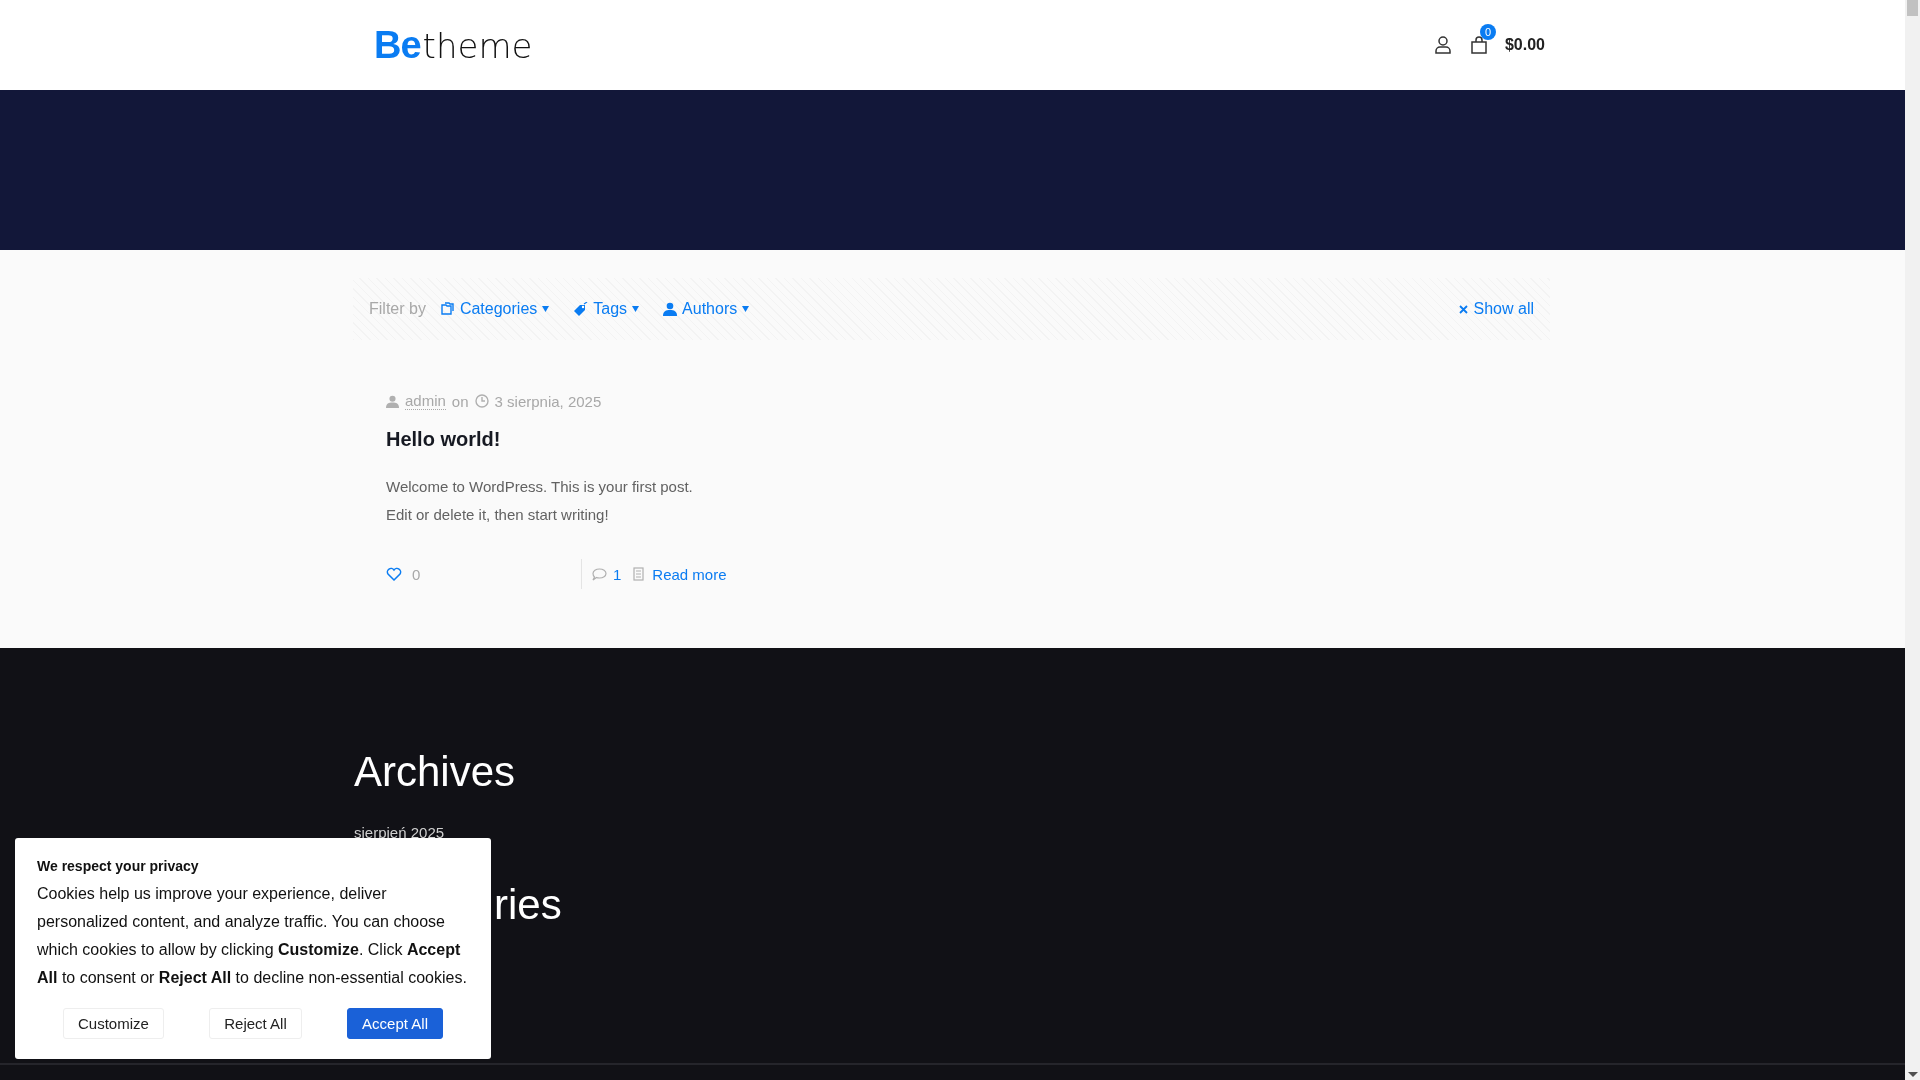  Describe the element at coordinates (1524, 45) in the screenshot. I see `cart-total: $0.00` at that location.